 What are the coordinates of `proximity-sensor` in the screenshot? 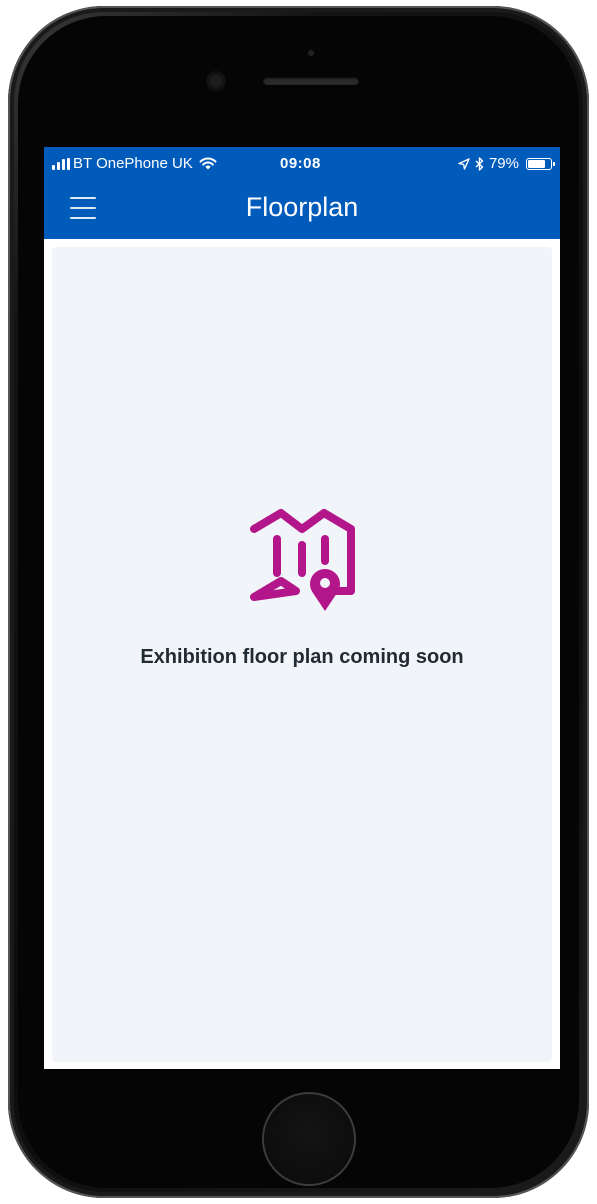 It's located at (311, 53).